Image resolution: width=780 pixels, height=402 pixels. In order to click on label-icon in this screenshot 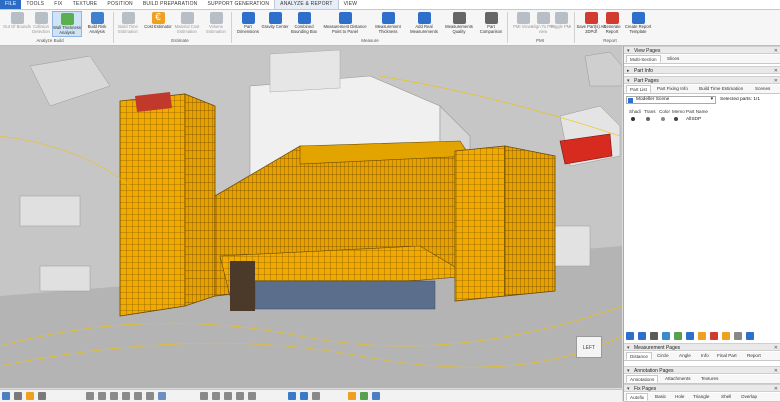, I will do `click(726, 336)`.